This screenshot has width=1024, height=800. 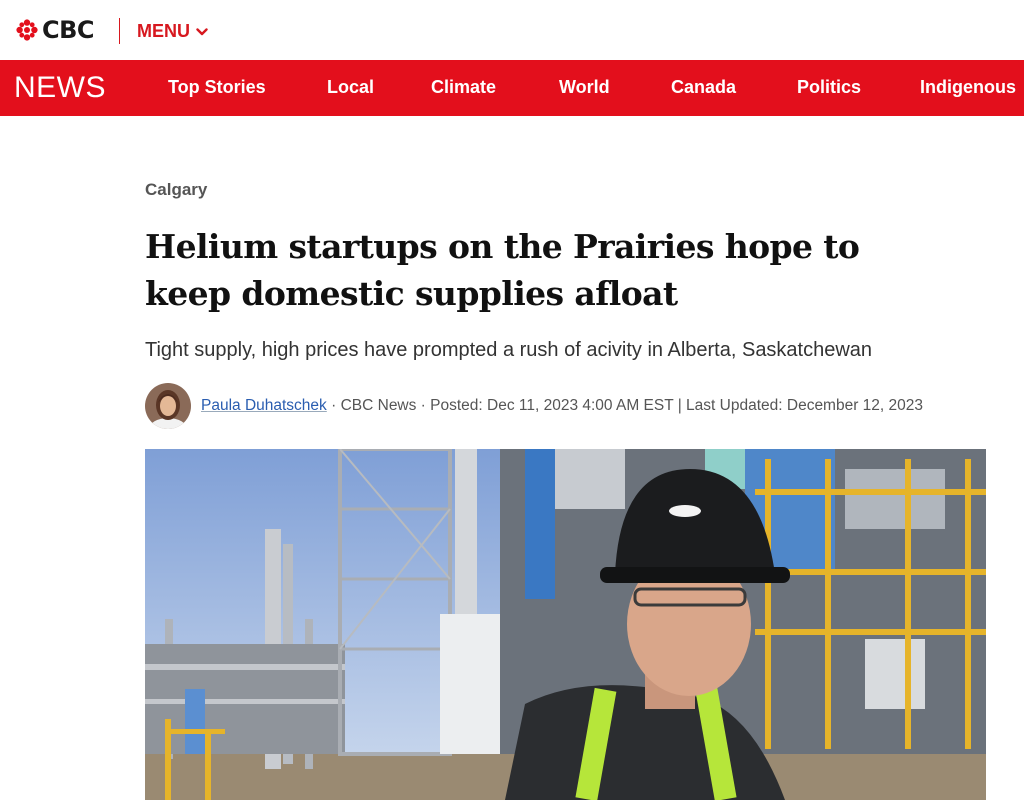 What do you see at coordinates (703, 87) in the screenshot?
I see `nav-item-canada: Canada` at bounding box center [703, 87].